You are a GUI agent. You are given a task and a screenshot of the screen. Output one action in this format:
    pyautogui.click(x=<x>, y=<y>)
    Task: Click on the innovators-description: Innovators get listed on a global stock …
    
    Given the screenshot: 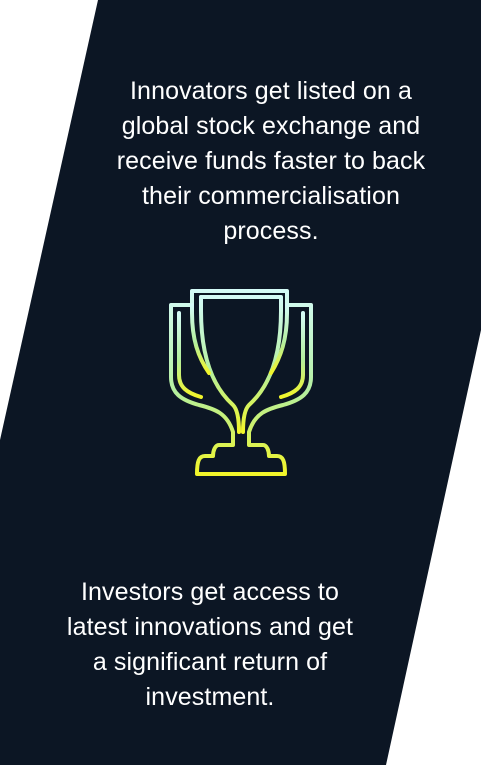 What is the action you would take?
    pyautogui.click(x=271, y=161)
    